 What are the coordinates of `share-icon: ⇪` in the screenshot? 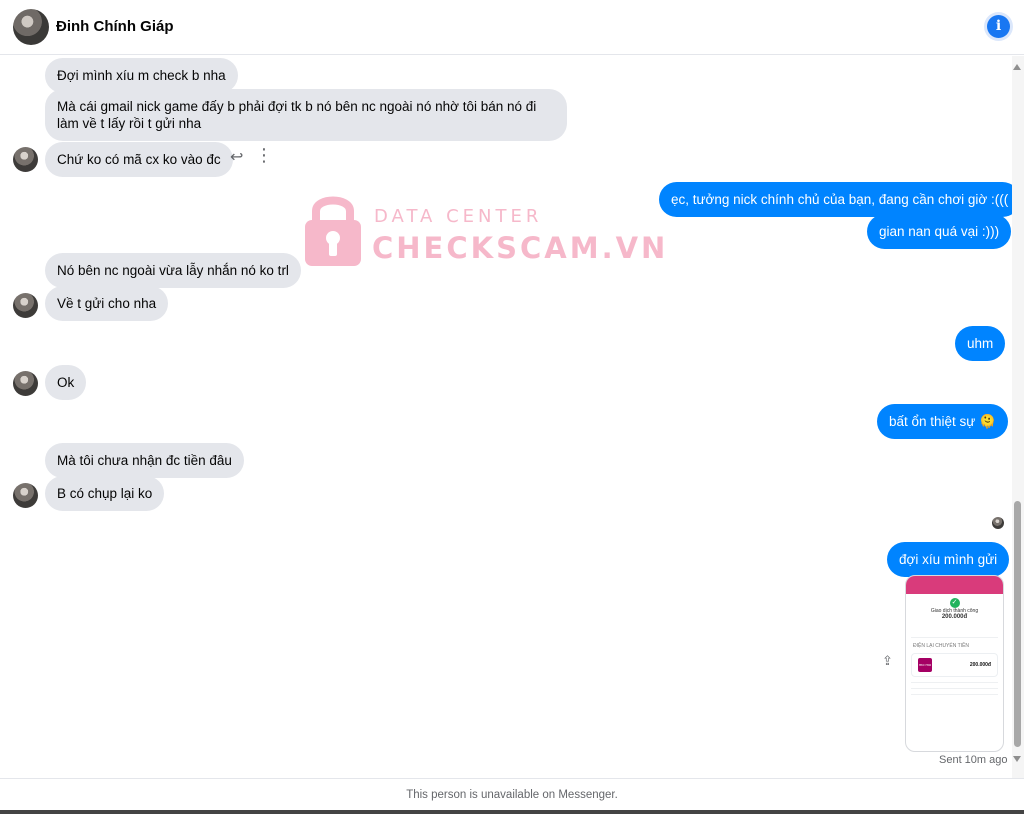 It's located at (887, 661).